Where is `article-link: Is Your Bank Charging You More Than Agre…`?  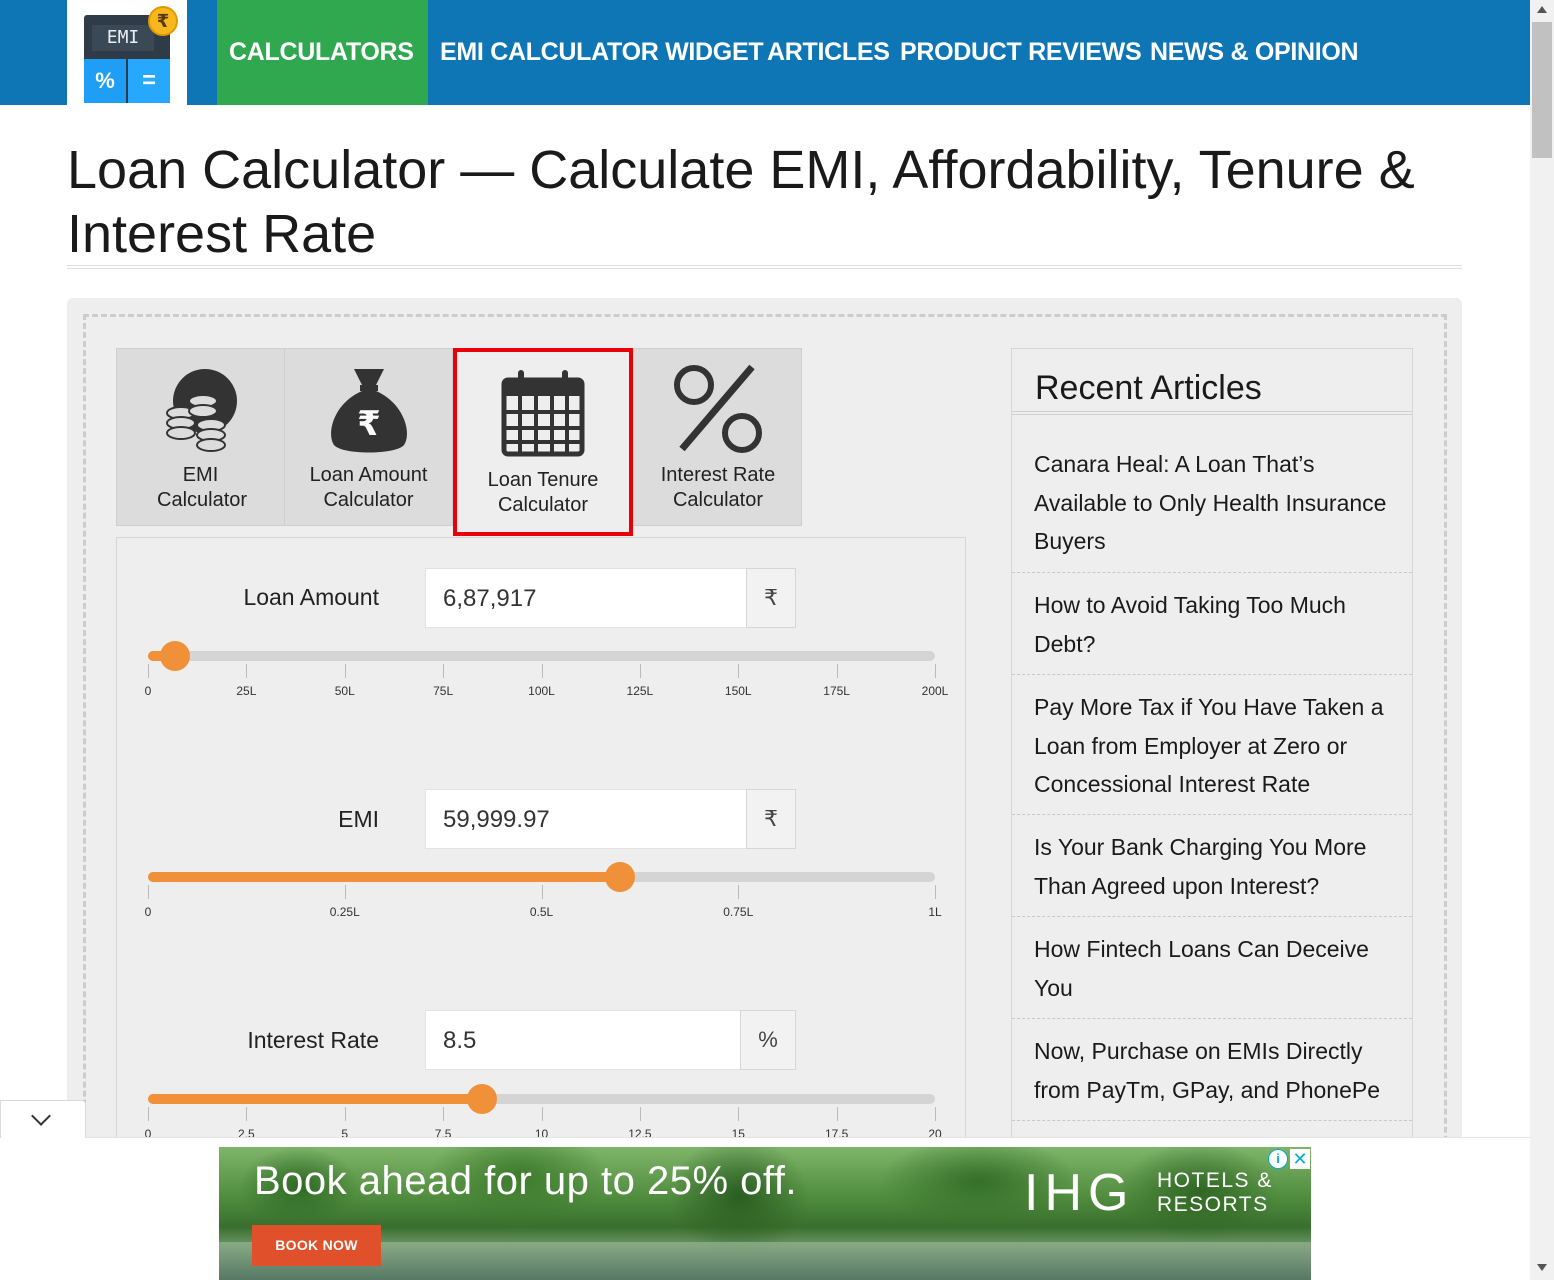
article-link: Is Your Bank Charging You More Than Agre… is located at coordinates (1212, 872).